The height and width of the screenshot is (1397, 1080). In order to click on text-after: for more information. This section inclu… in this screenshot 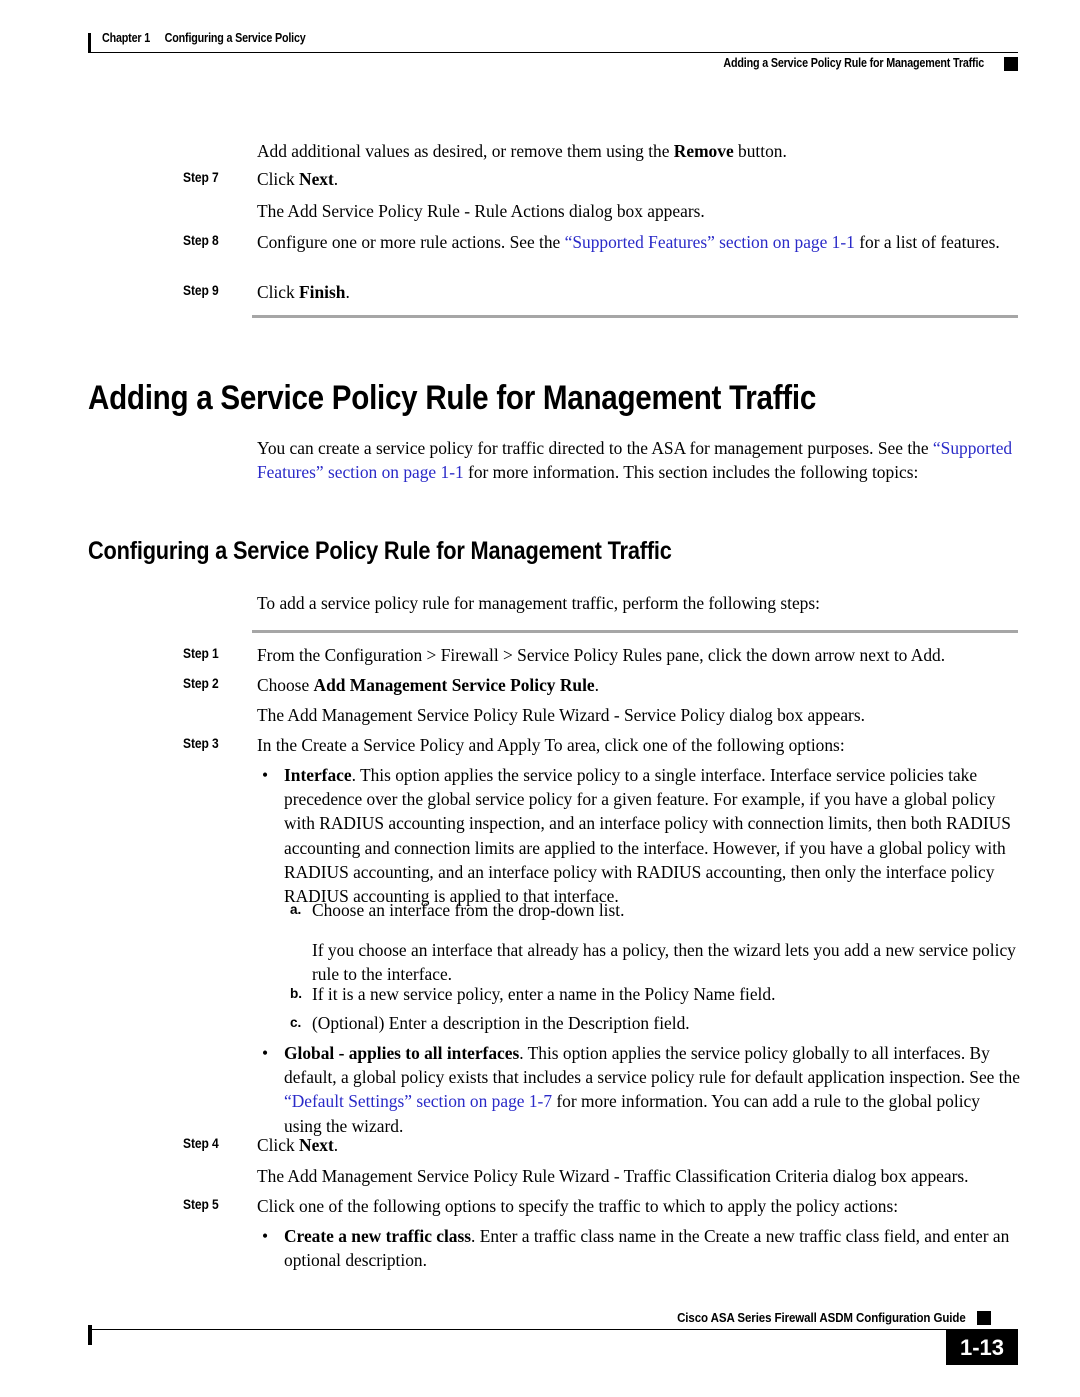, I will do `click(691, 472)`.